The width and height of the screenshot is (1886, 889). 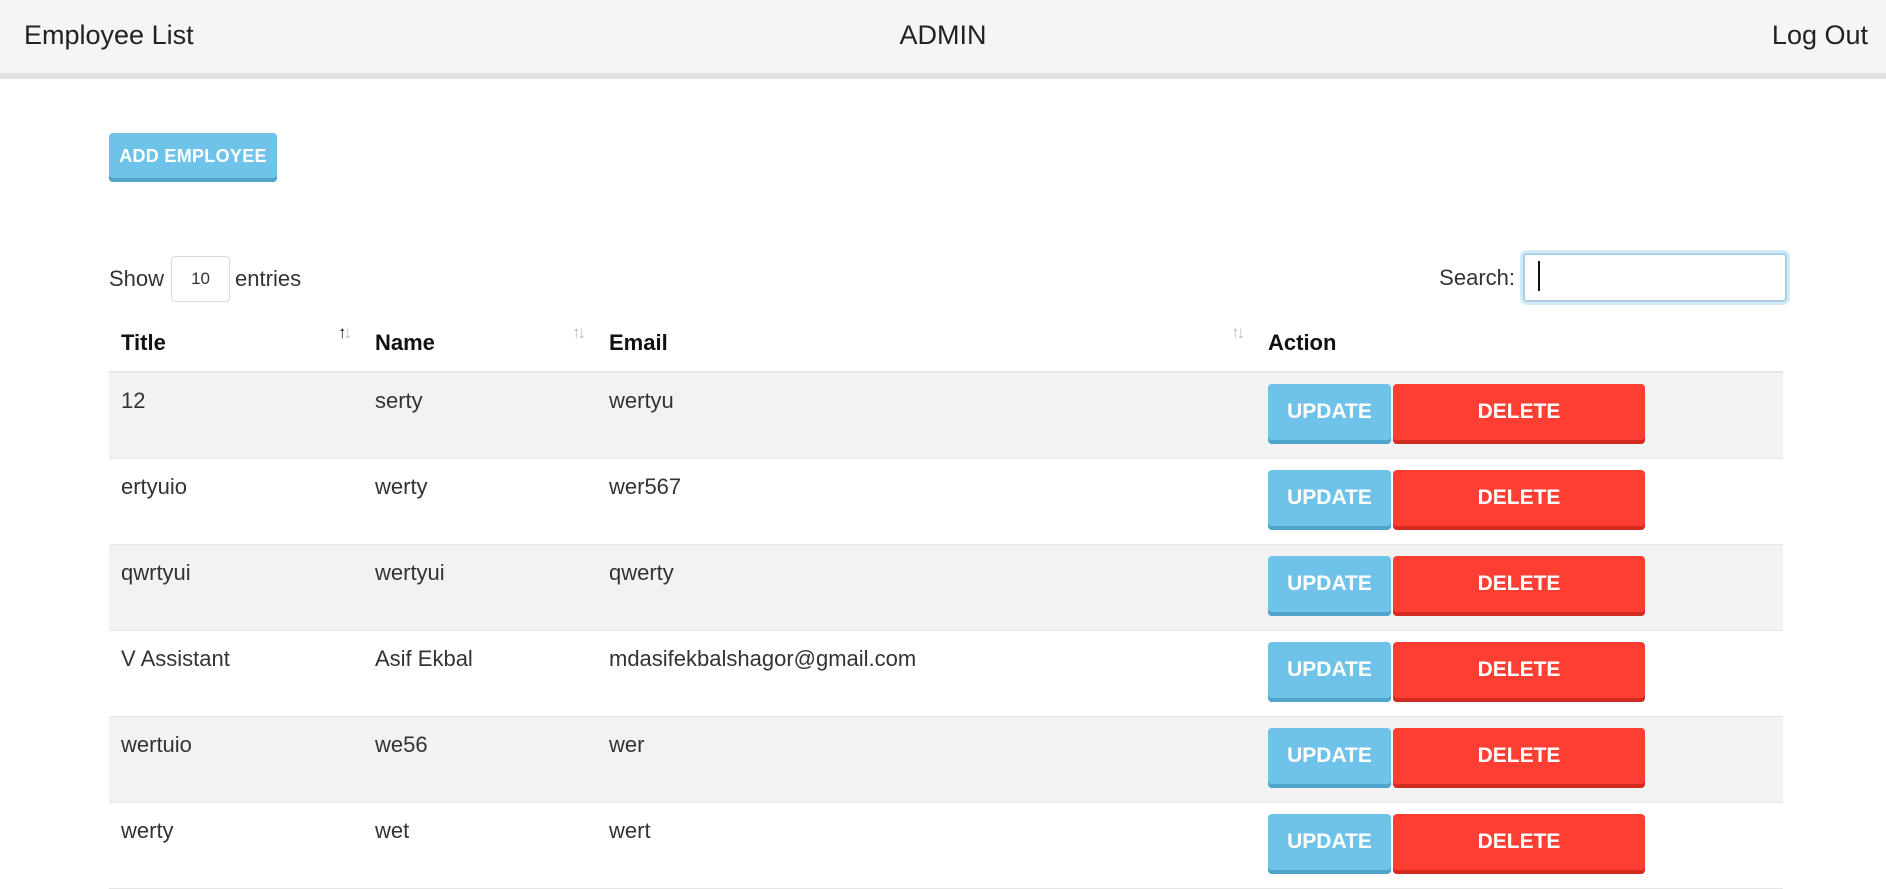 I want to click on cell-title: ertyuio, so click(x=236, y=501).